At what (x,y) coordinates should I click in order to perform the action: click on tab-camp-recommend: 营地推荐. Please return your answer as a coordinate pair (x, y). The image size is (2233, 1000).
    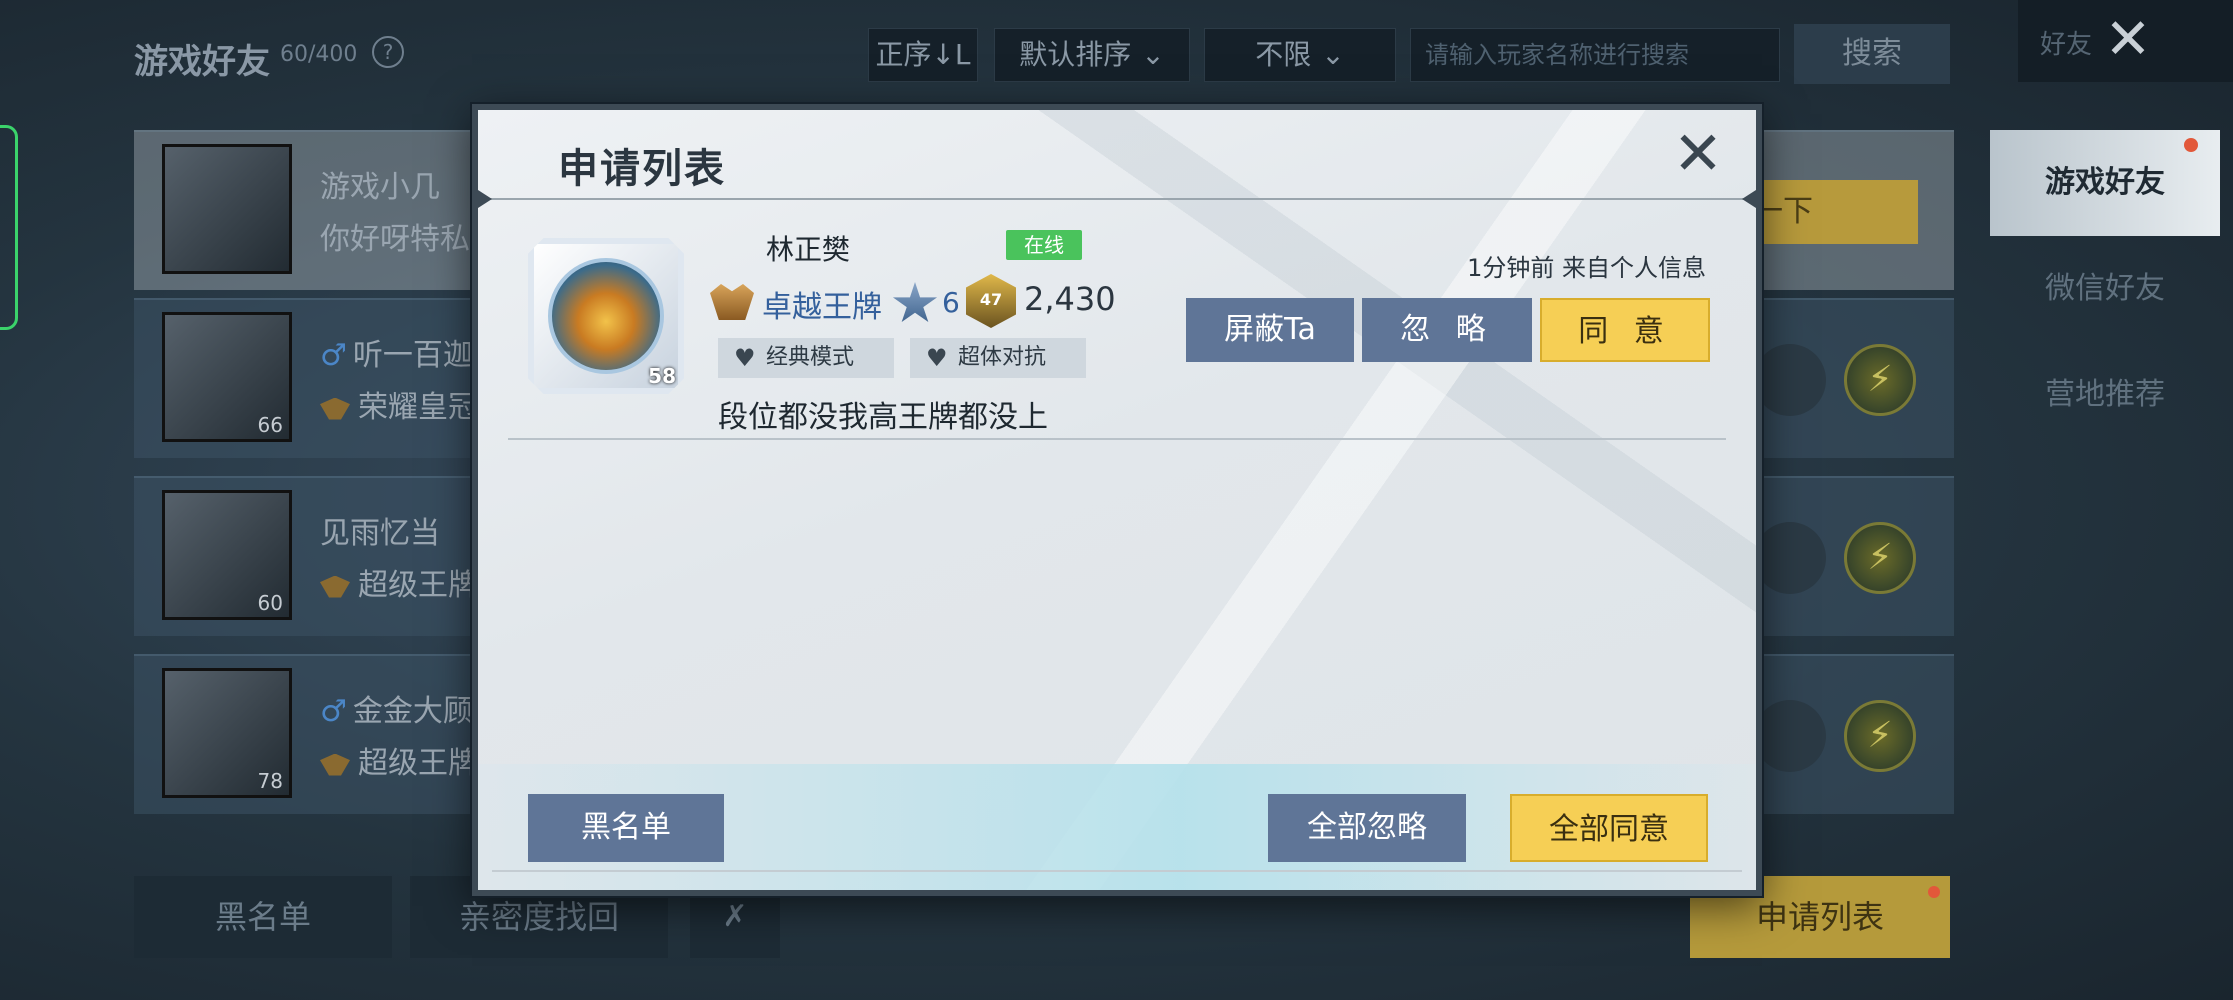
    Looking at the image, I should click on (2105, 395).